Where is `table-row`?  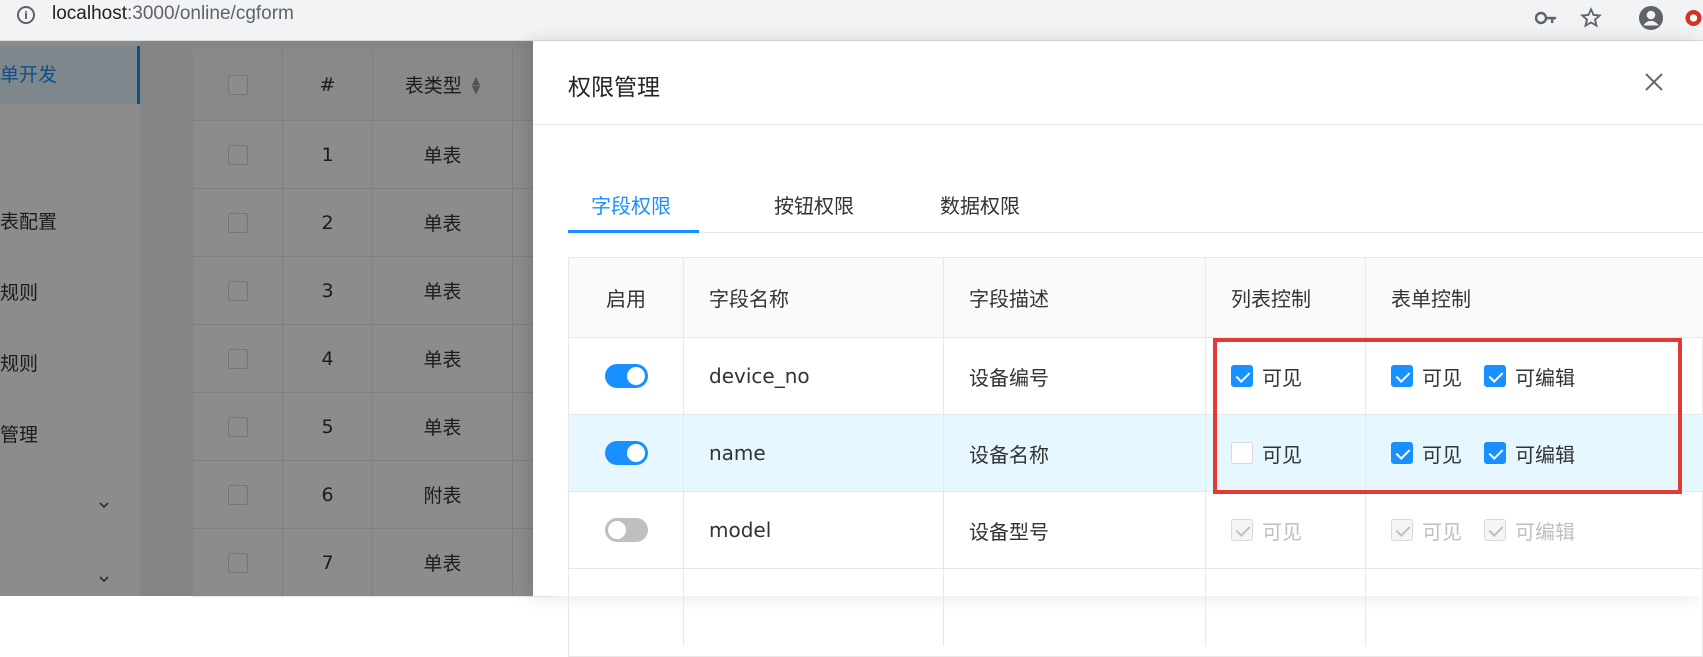 table-row is located at coordinates (1136, 607).